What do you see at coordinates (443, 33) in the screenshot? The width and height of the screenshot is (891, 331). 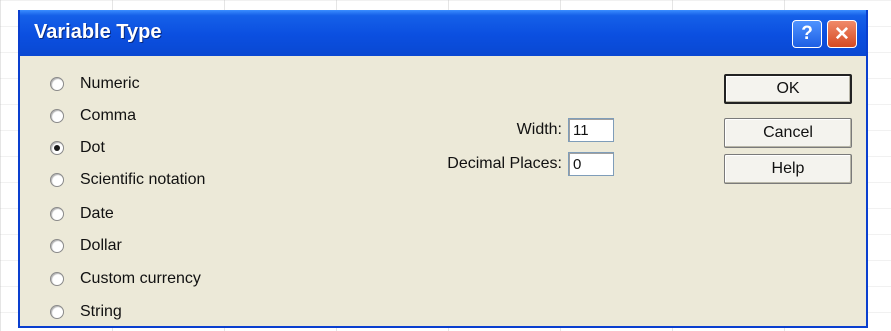 I see `title-bar: Variable Type ? ✕` at bounding box center [443, 33].